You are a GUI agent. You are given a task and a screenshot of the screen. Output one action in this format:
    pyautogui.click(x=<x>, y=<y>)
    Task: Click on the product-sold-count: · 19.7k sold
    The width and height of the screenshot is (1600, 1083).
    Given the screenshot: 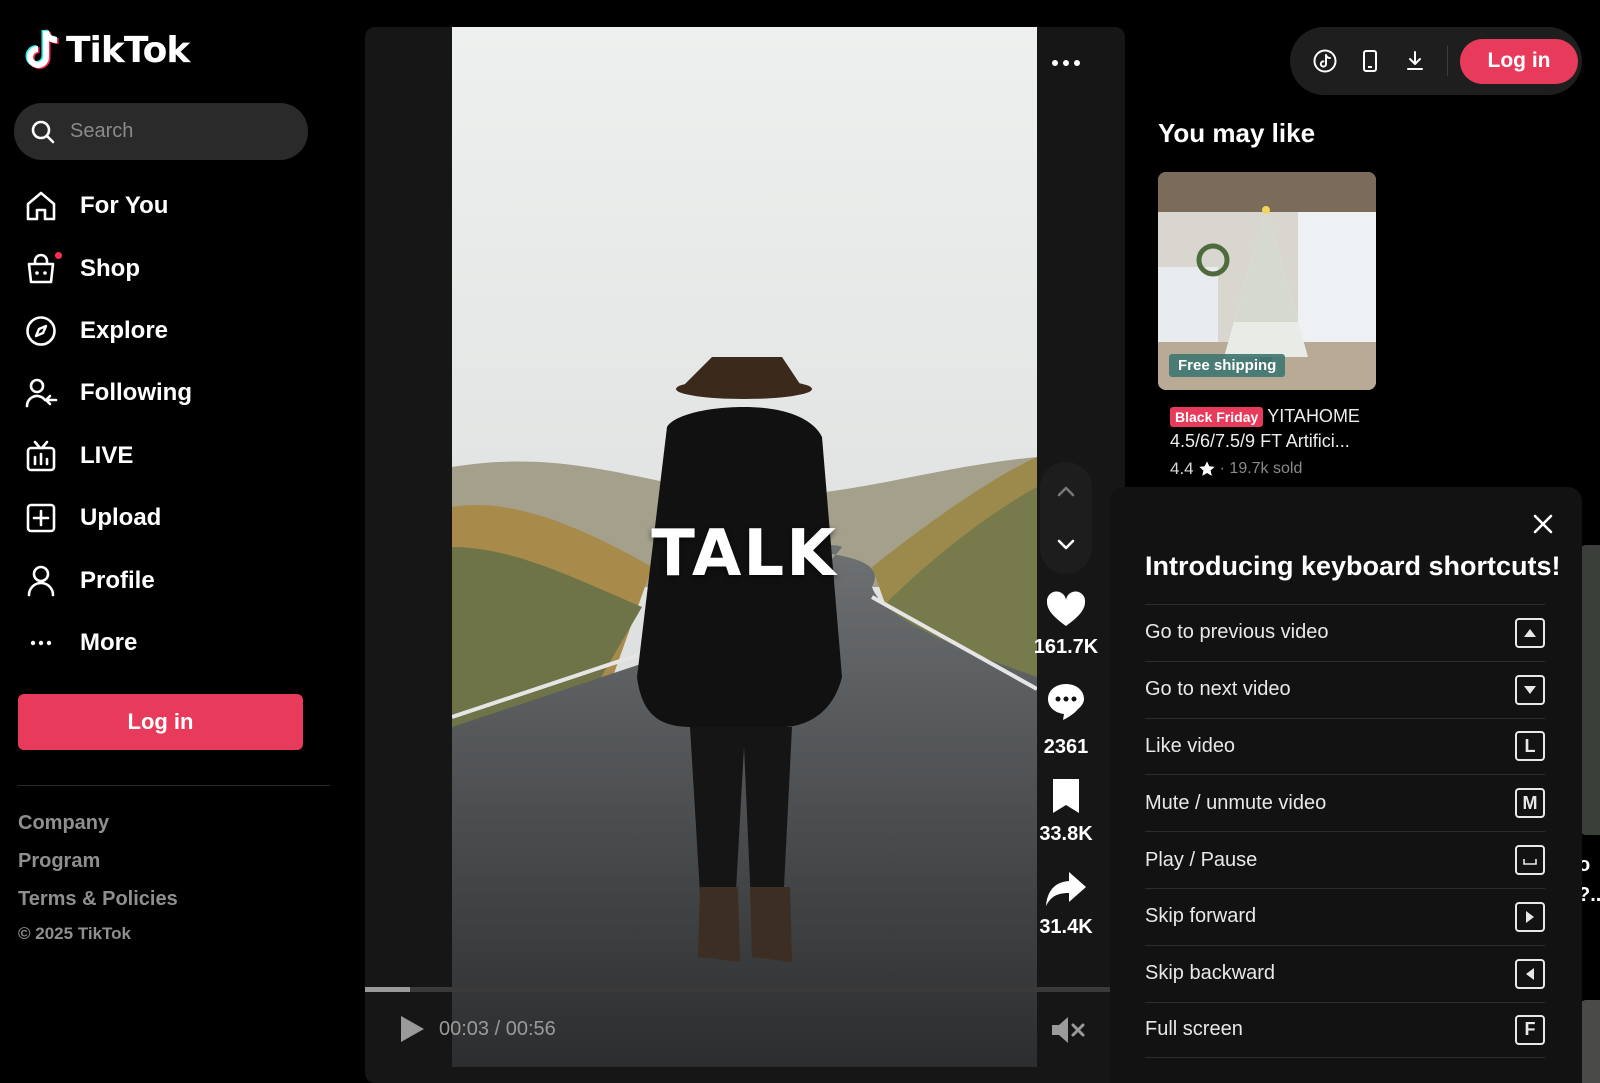 What is the action you would take?
    pyautogui.click(x=1261, y=468)
    